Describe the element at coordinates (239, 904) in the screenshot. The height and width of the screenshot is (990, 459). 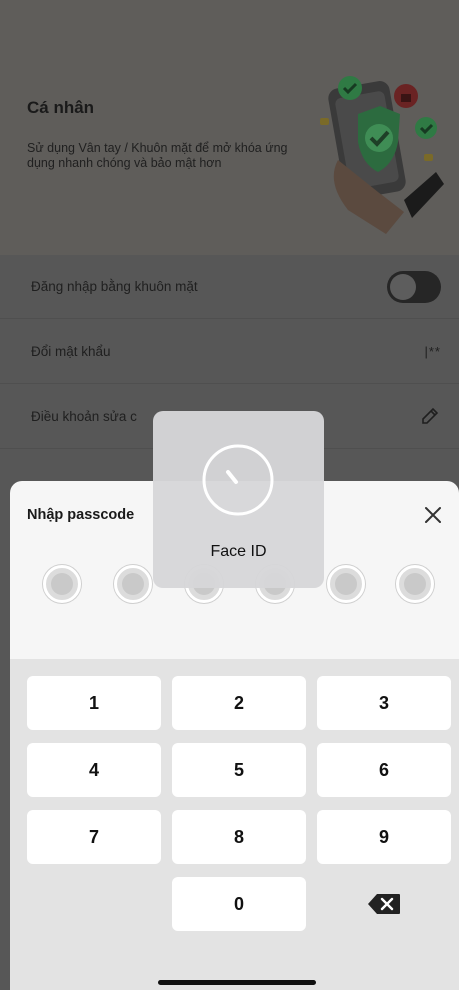
I see `key-0: 0` at that location.